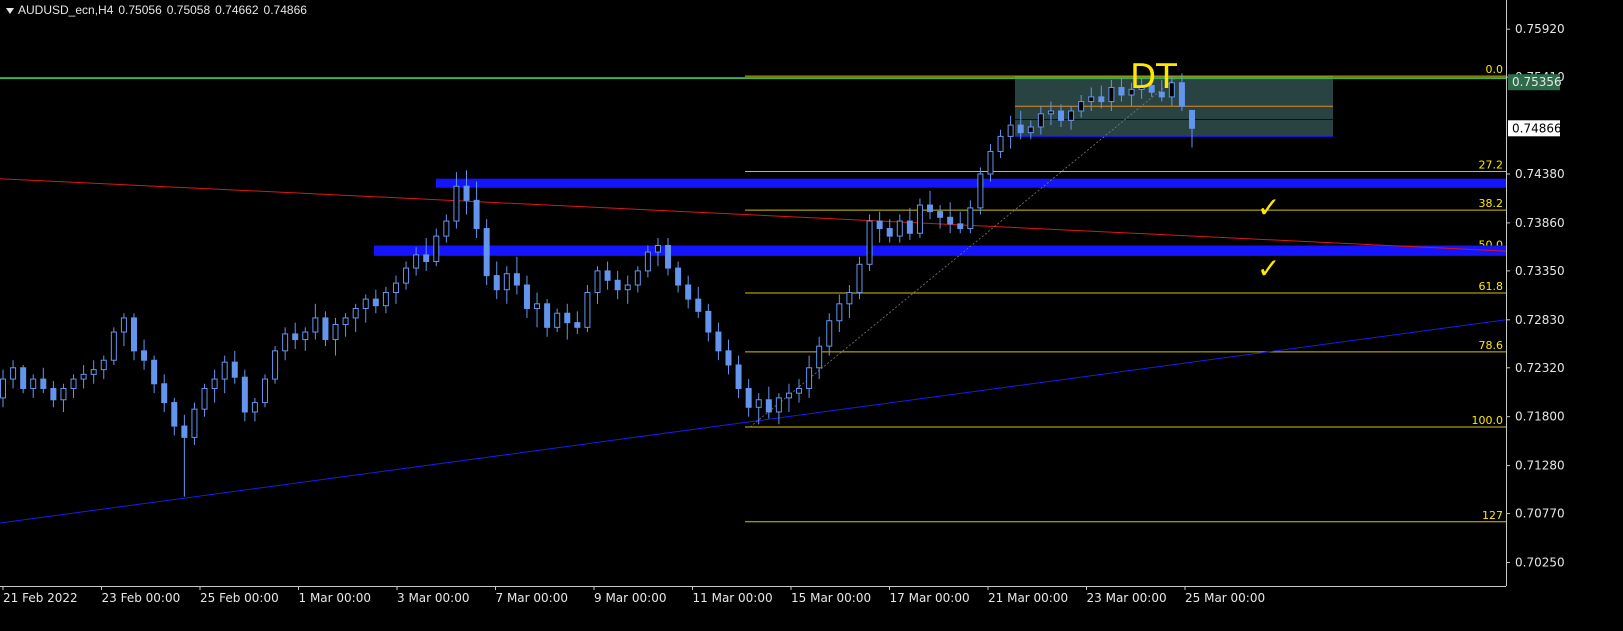 Image resolution: width=1623 pixels, height=631 pixels. What do you see at coordinates (335, 598) in the screenshot?
I see `time-tick-label: 1 Mar 00:00` at bounding box center [335, 598].